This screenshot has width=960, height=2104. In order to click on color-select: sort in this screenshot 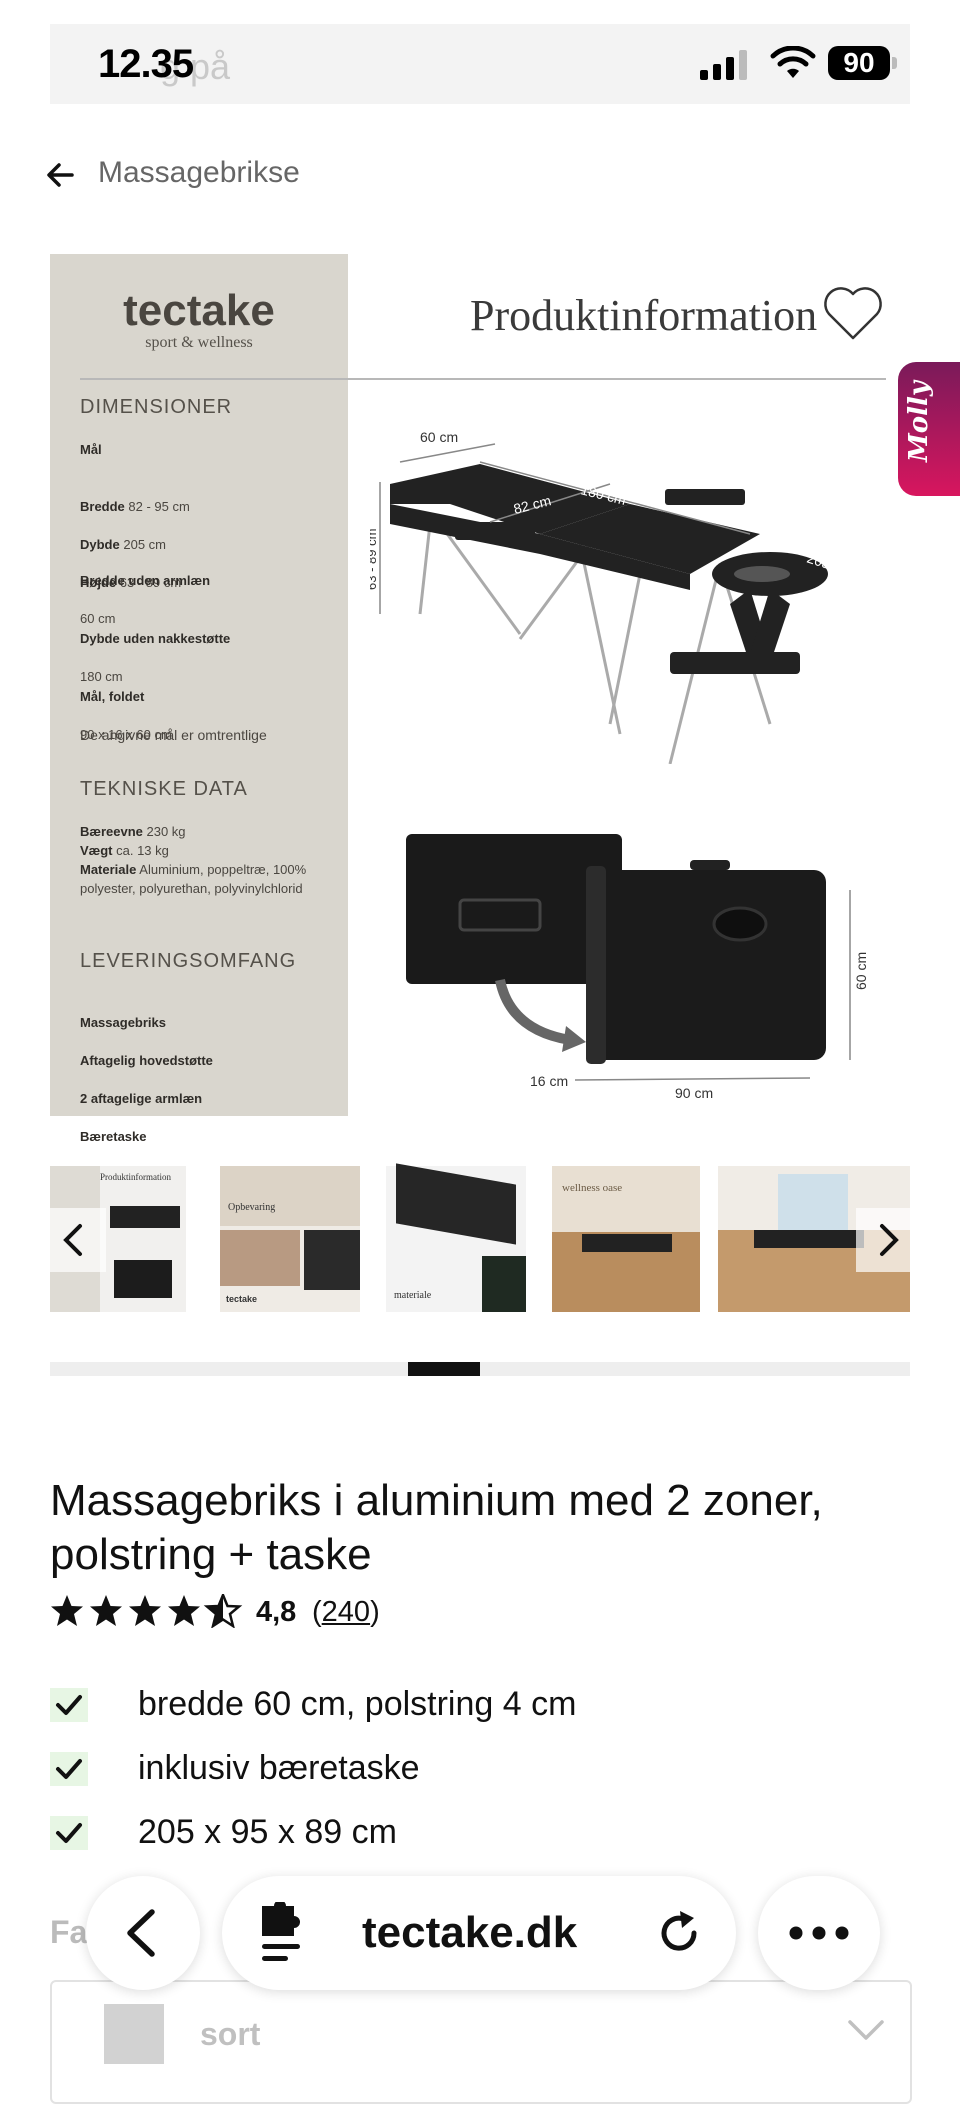, I will do `click(481, 2042)`.